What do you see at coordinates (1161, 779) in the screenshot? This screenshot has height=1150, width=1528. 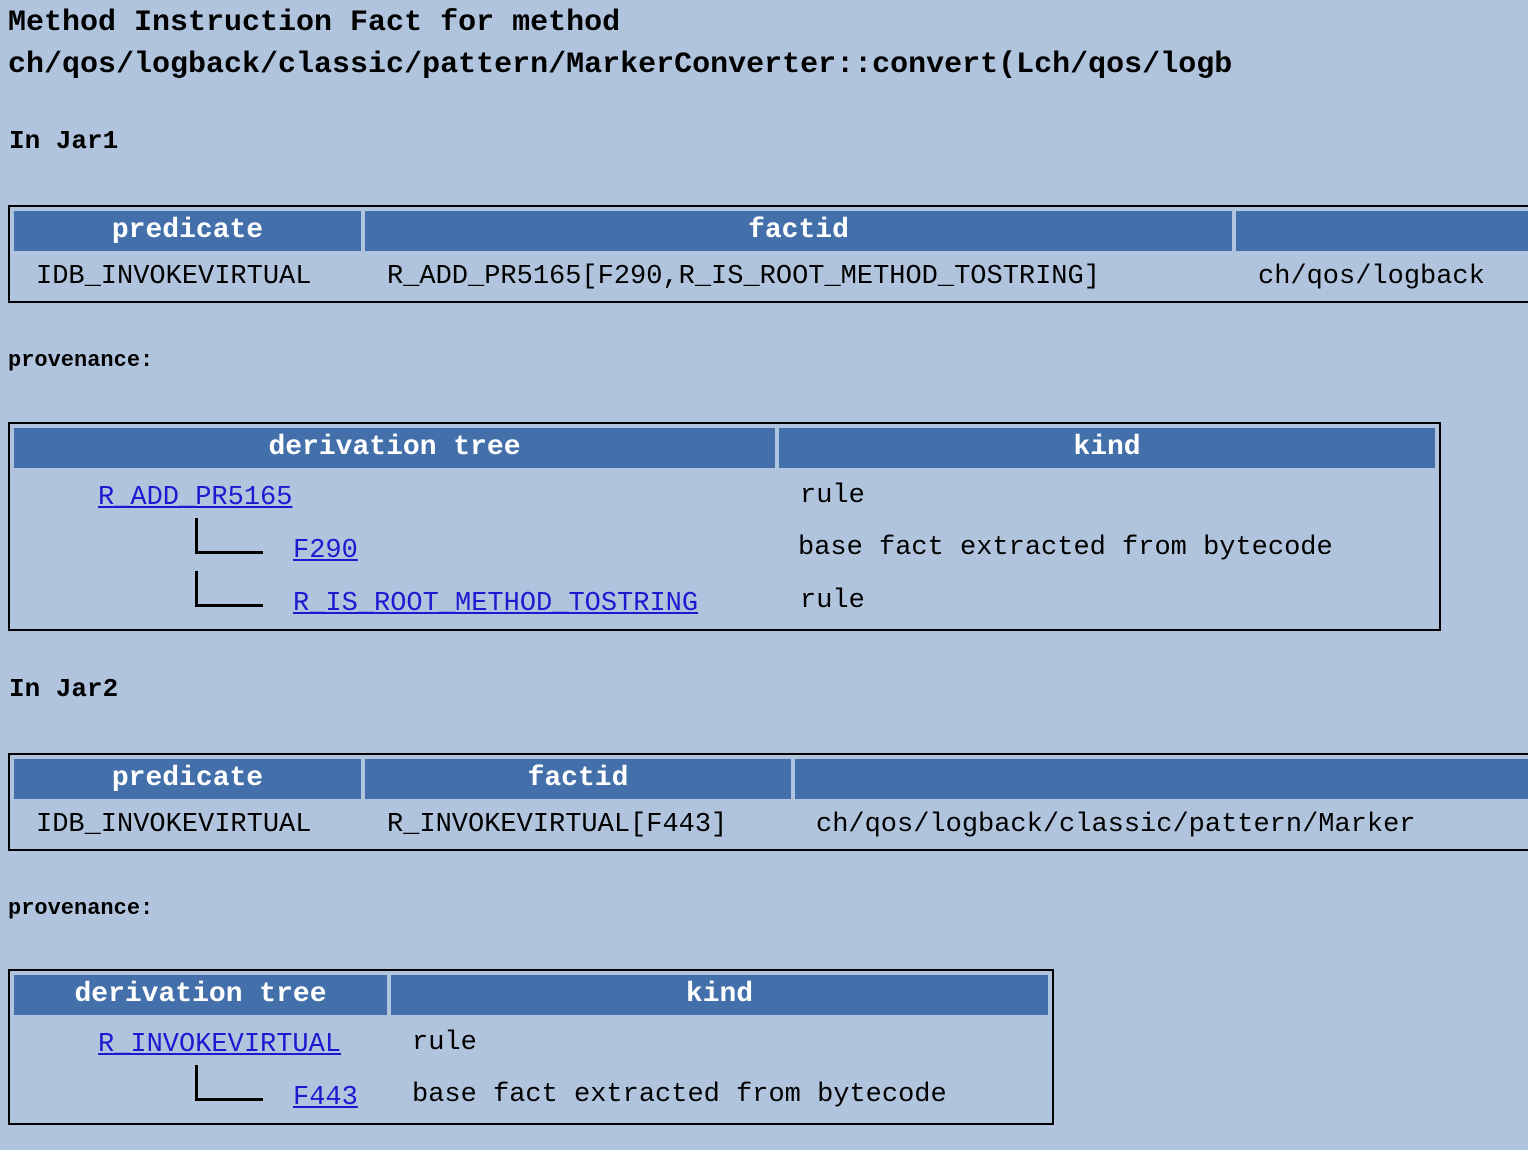 I see `jar2-header-method` at bounding box center [1161, 779].